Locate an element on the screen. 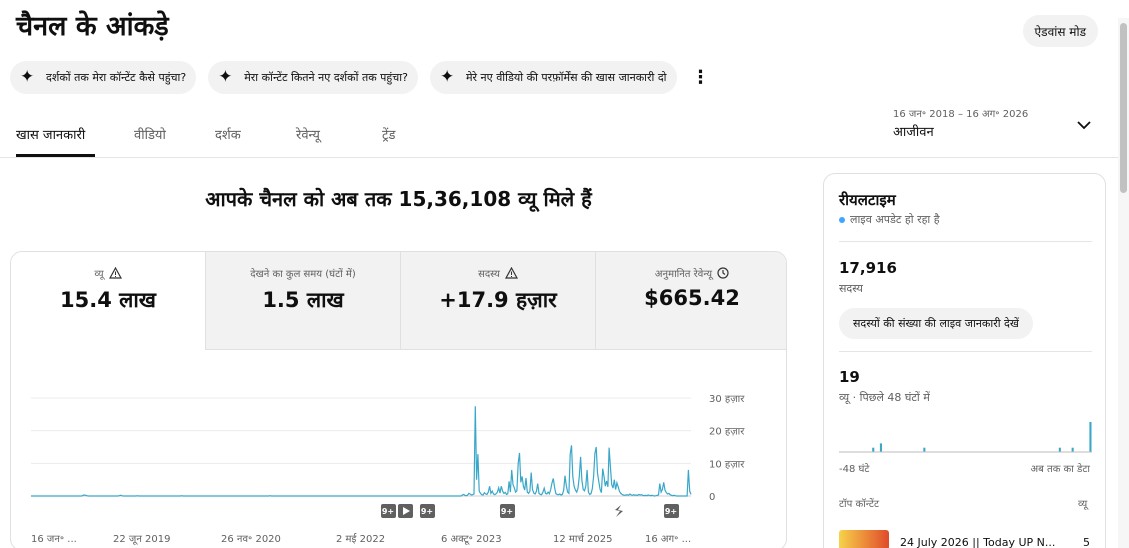 This screenshot has height=548, width=1129. metric-tab-watch-time: देखने का कुल समय (घंटों में) 1.5 लाख is located at coordinates (303, 301).